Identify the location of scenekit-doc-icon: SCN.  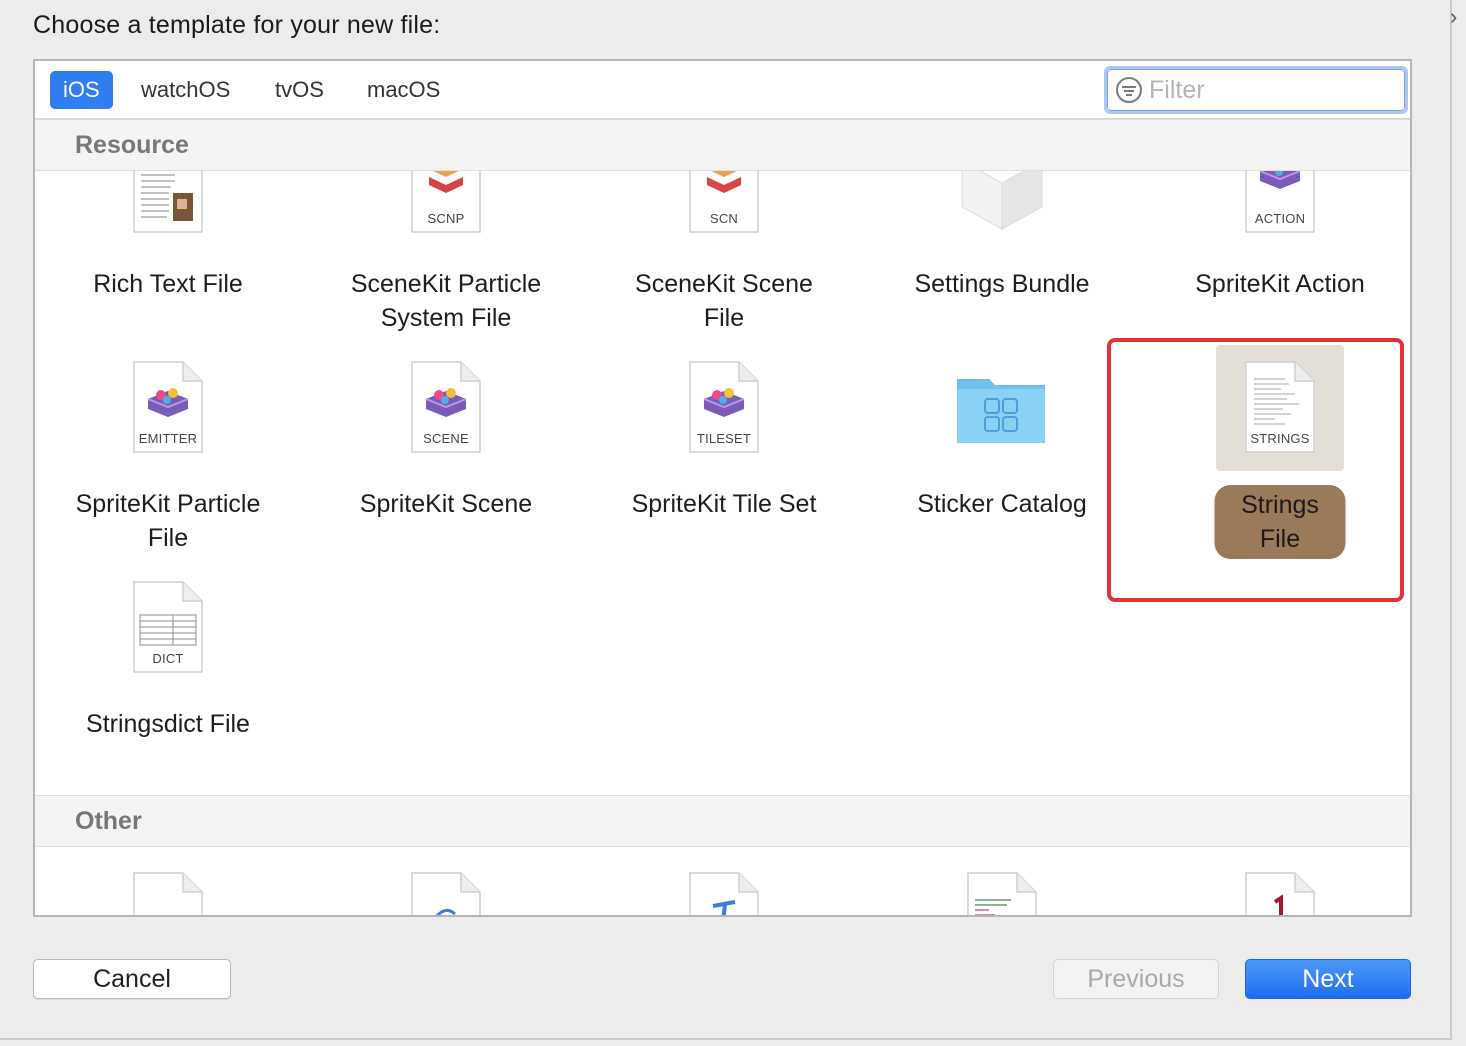
(724, 202).